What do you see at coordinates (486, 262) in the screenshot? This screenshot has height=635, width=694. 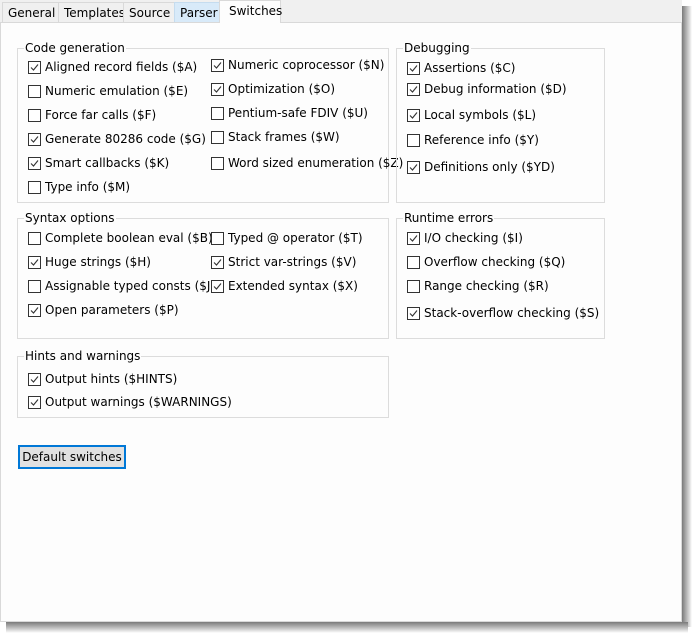 I see `checkbox-overflow-checking: Overflow checking ($Q)` at bounding box center [486, 262].